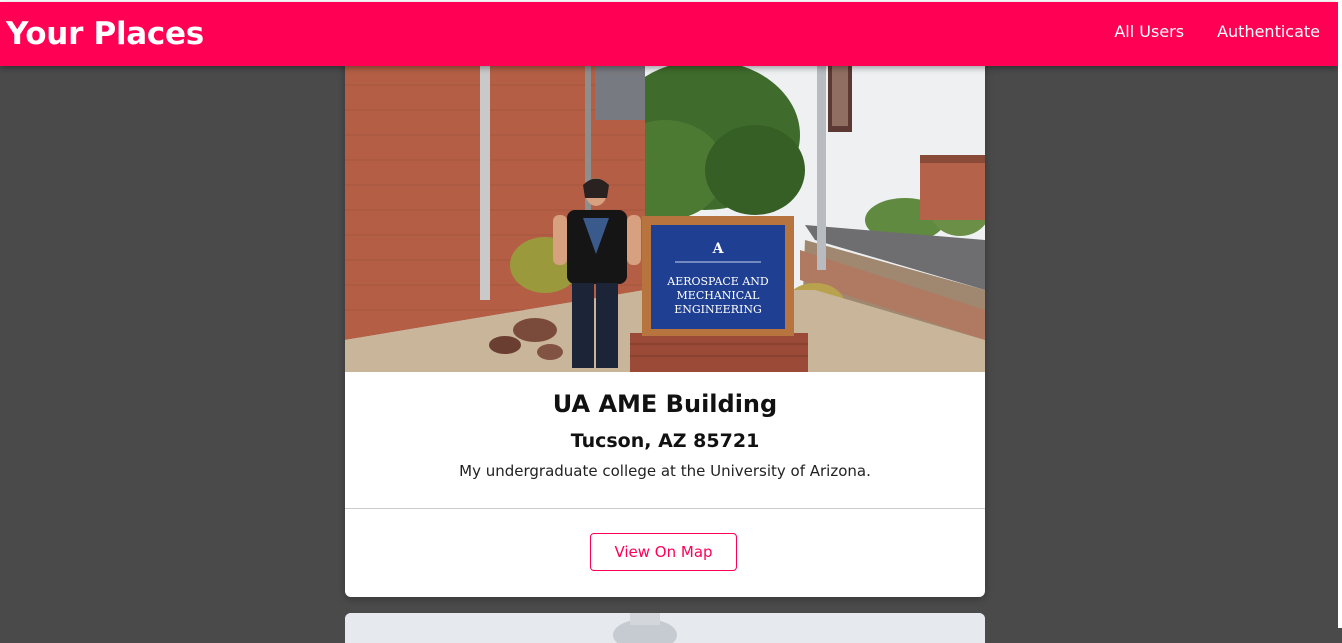  I want to click on scrollbar-track, so click(1340, 314).